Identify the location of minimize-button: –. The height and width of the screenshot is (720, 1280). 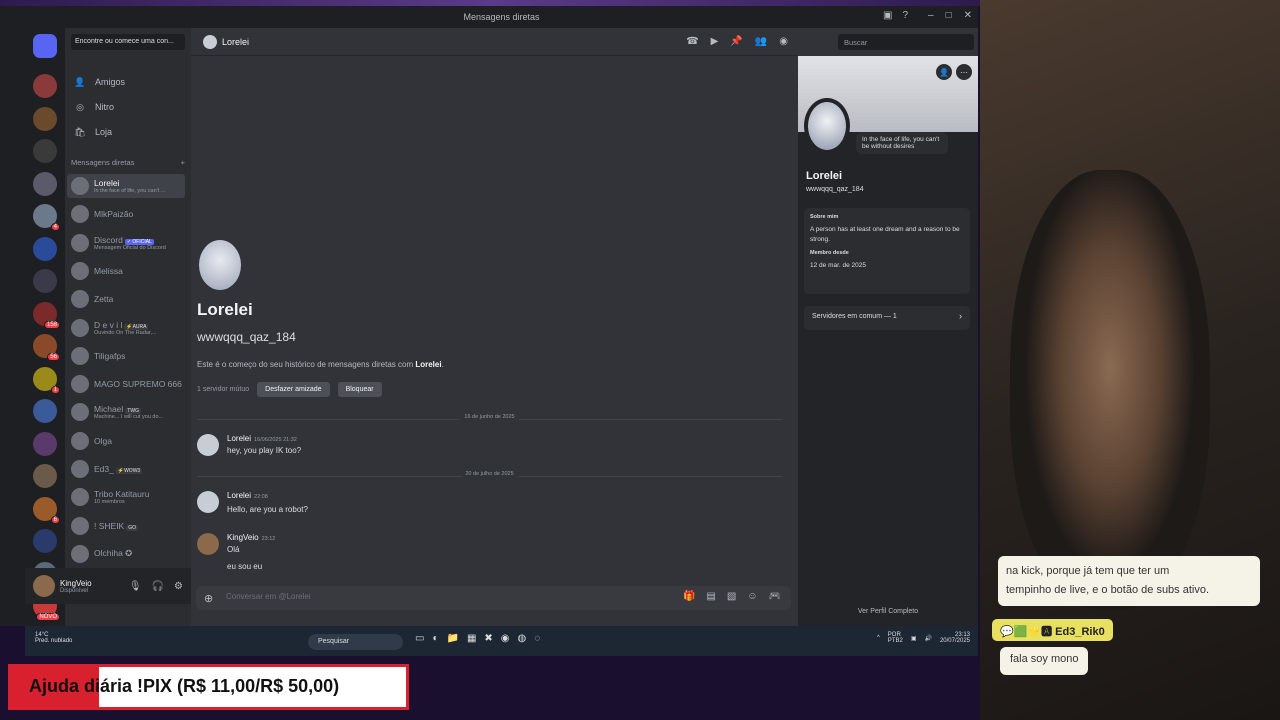
(931, 15).